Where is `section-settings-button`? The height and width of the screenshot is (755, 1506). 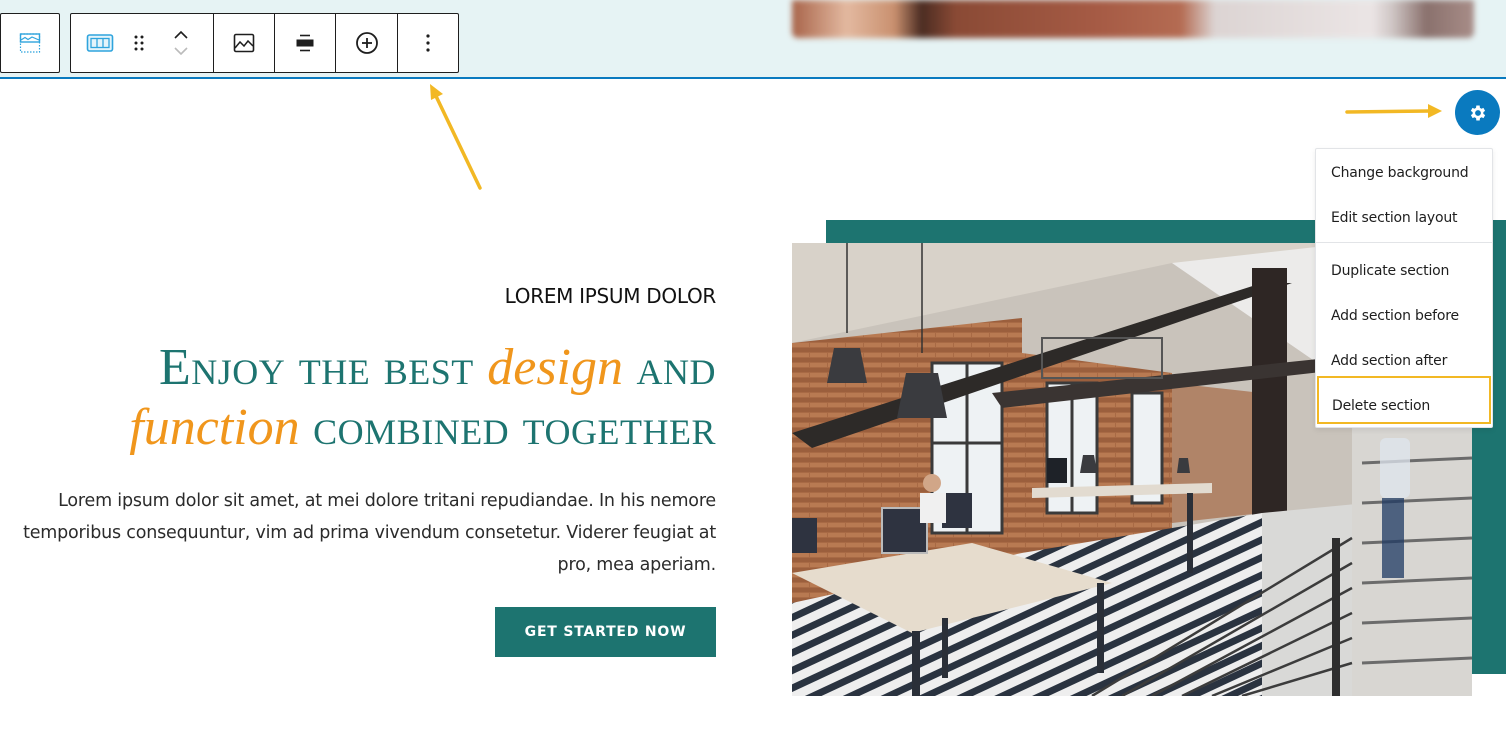 section-settings-button is located at coordinates (1477, 112).